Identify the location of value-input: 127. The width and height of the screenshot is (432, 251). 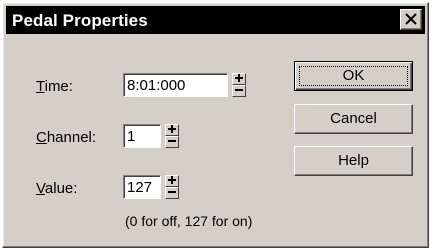
(142, 187).